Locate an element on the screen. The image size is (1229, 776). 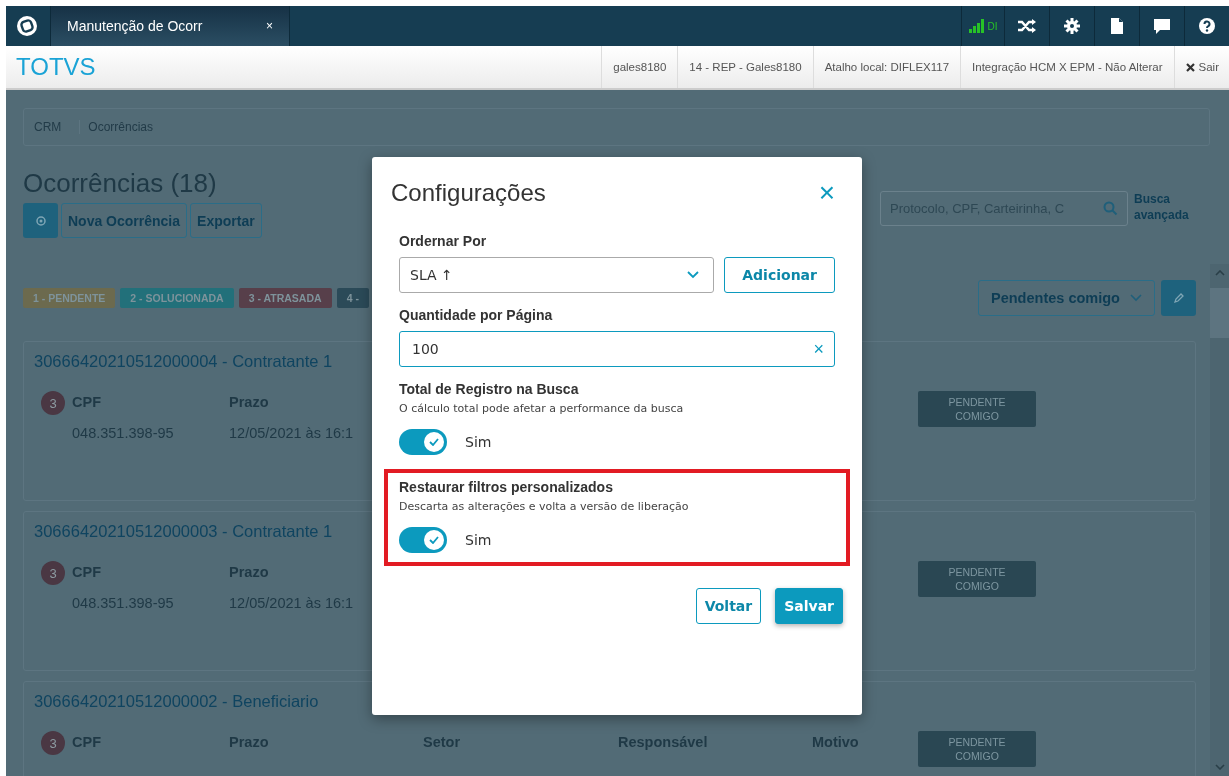
field-label: Total de Registro na Busca is located at coordinates (489, 389).